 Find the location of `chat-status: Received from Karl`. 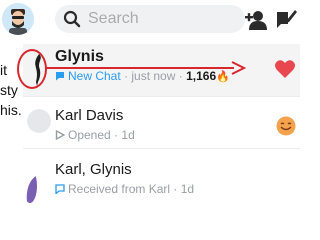

chat-status: Received from Karl is located at coordinates (119, 189).